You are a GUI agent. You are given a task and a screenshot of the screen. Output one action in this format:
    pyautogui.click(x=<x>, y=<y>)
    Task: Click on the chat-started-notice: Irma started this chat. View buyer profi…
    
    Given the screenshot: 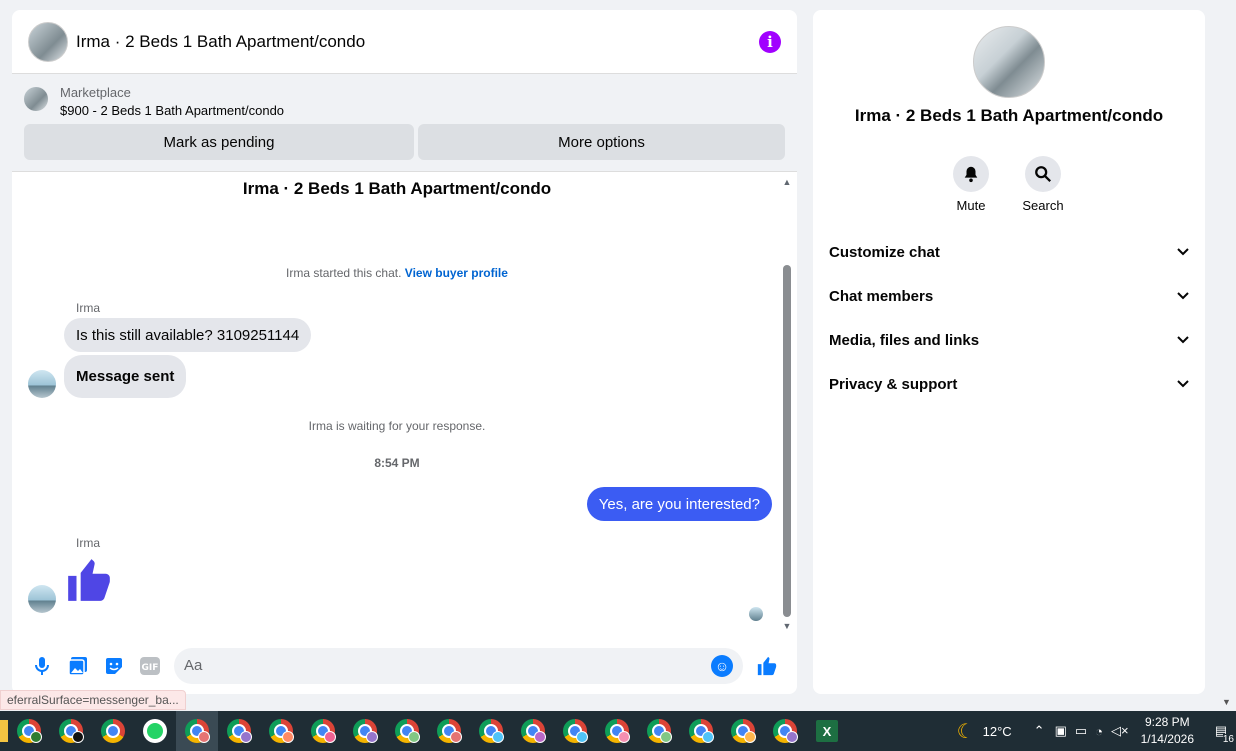 What is the action you would take?
    pyautogui.click(x=397, y=273)
    